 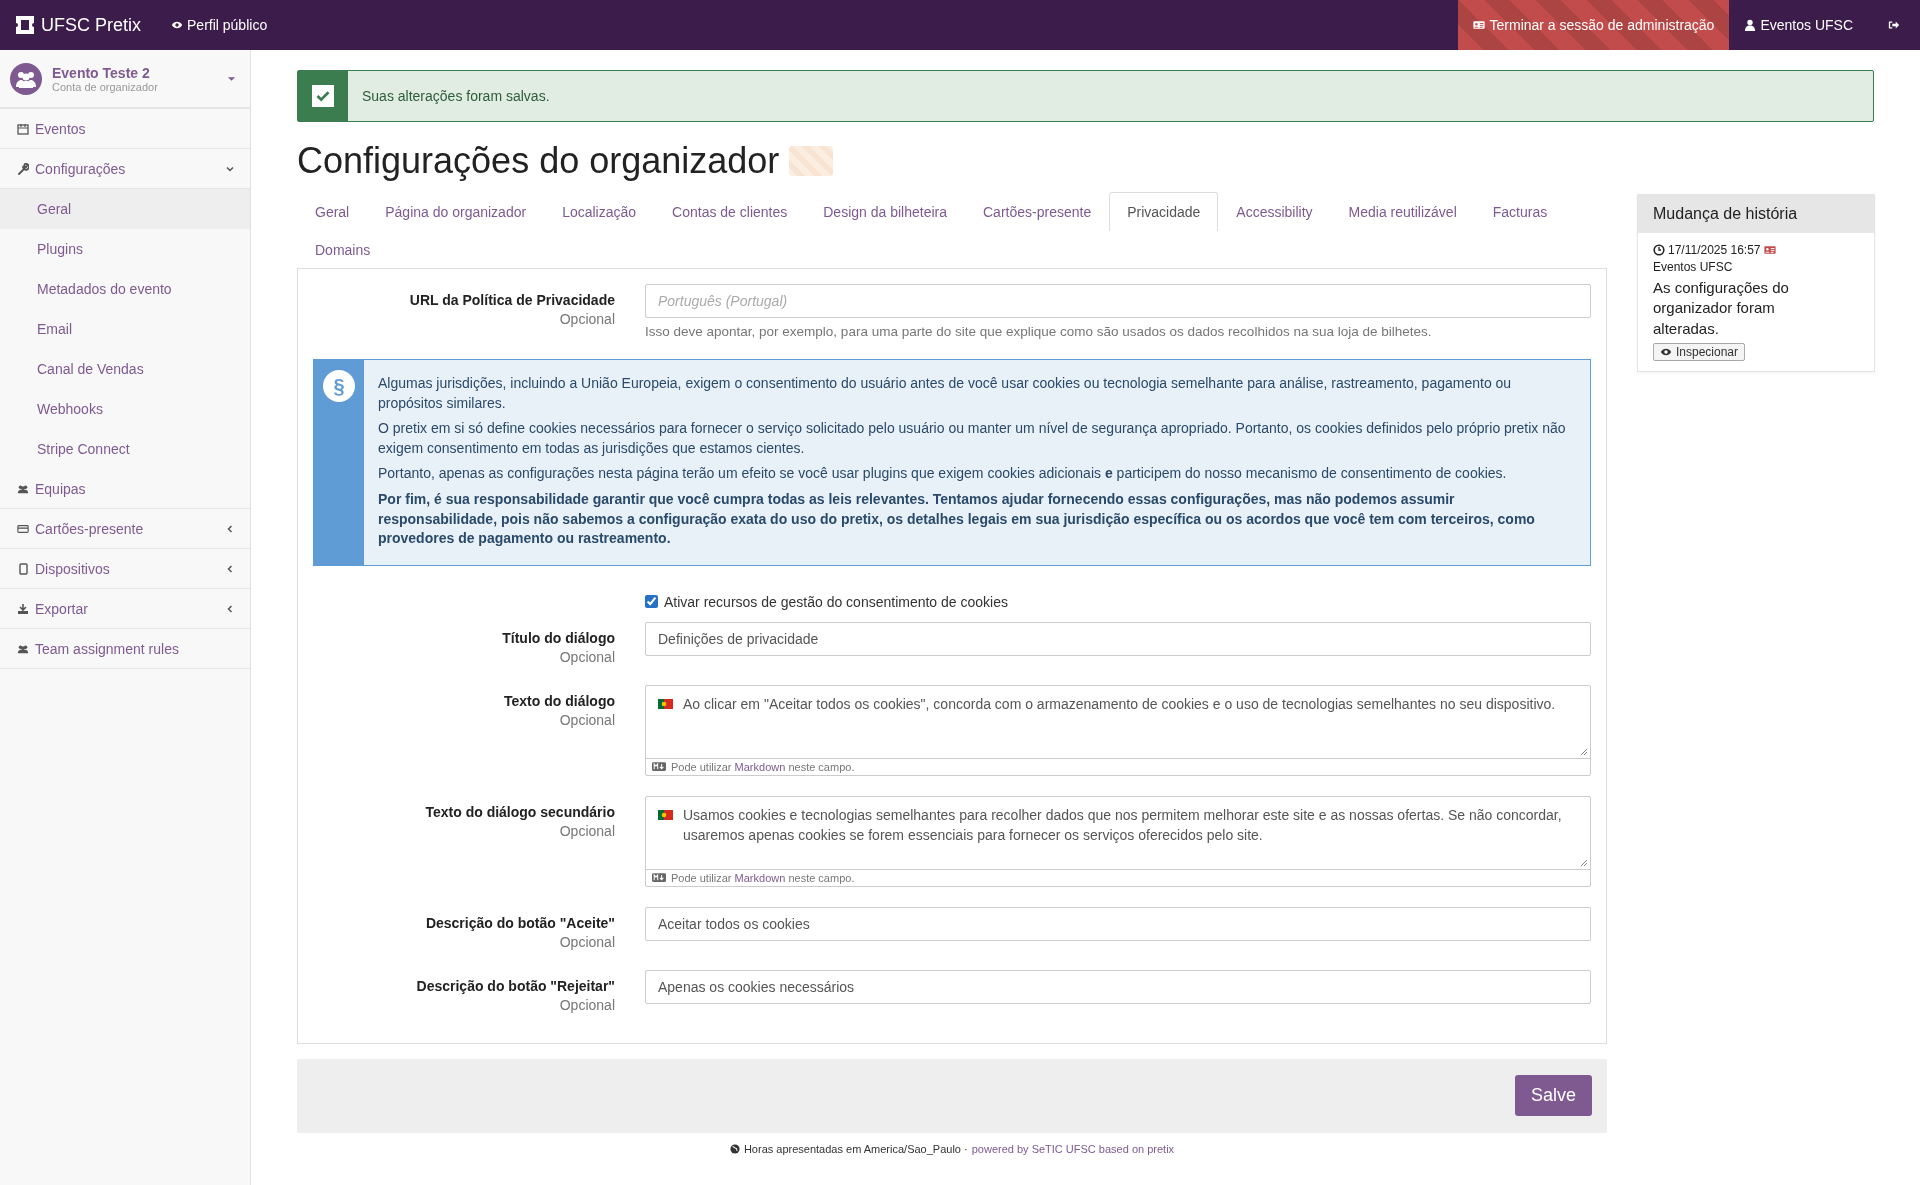 What do you see at coordinates (125, 609) in the screenshot?
I see `sidebar-item: Exportar` at bounding box center [125, 609].